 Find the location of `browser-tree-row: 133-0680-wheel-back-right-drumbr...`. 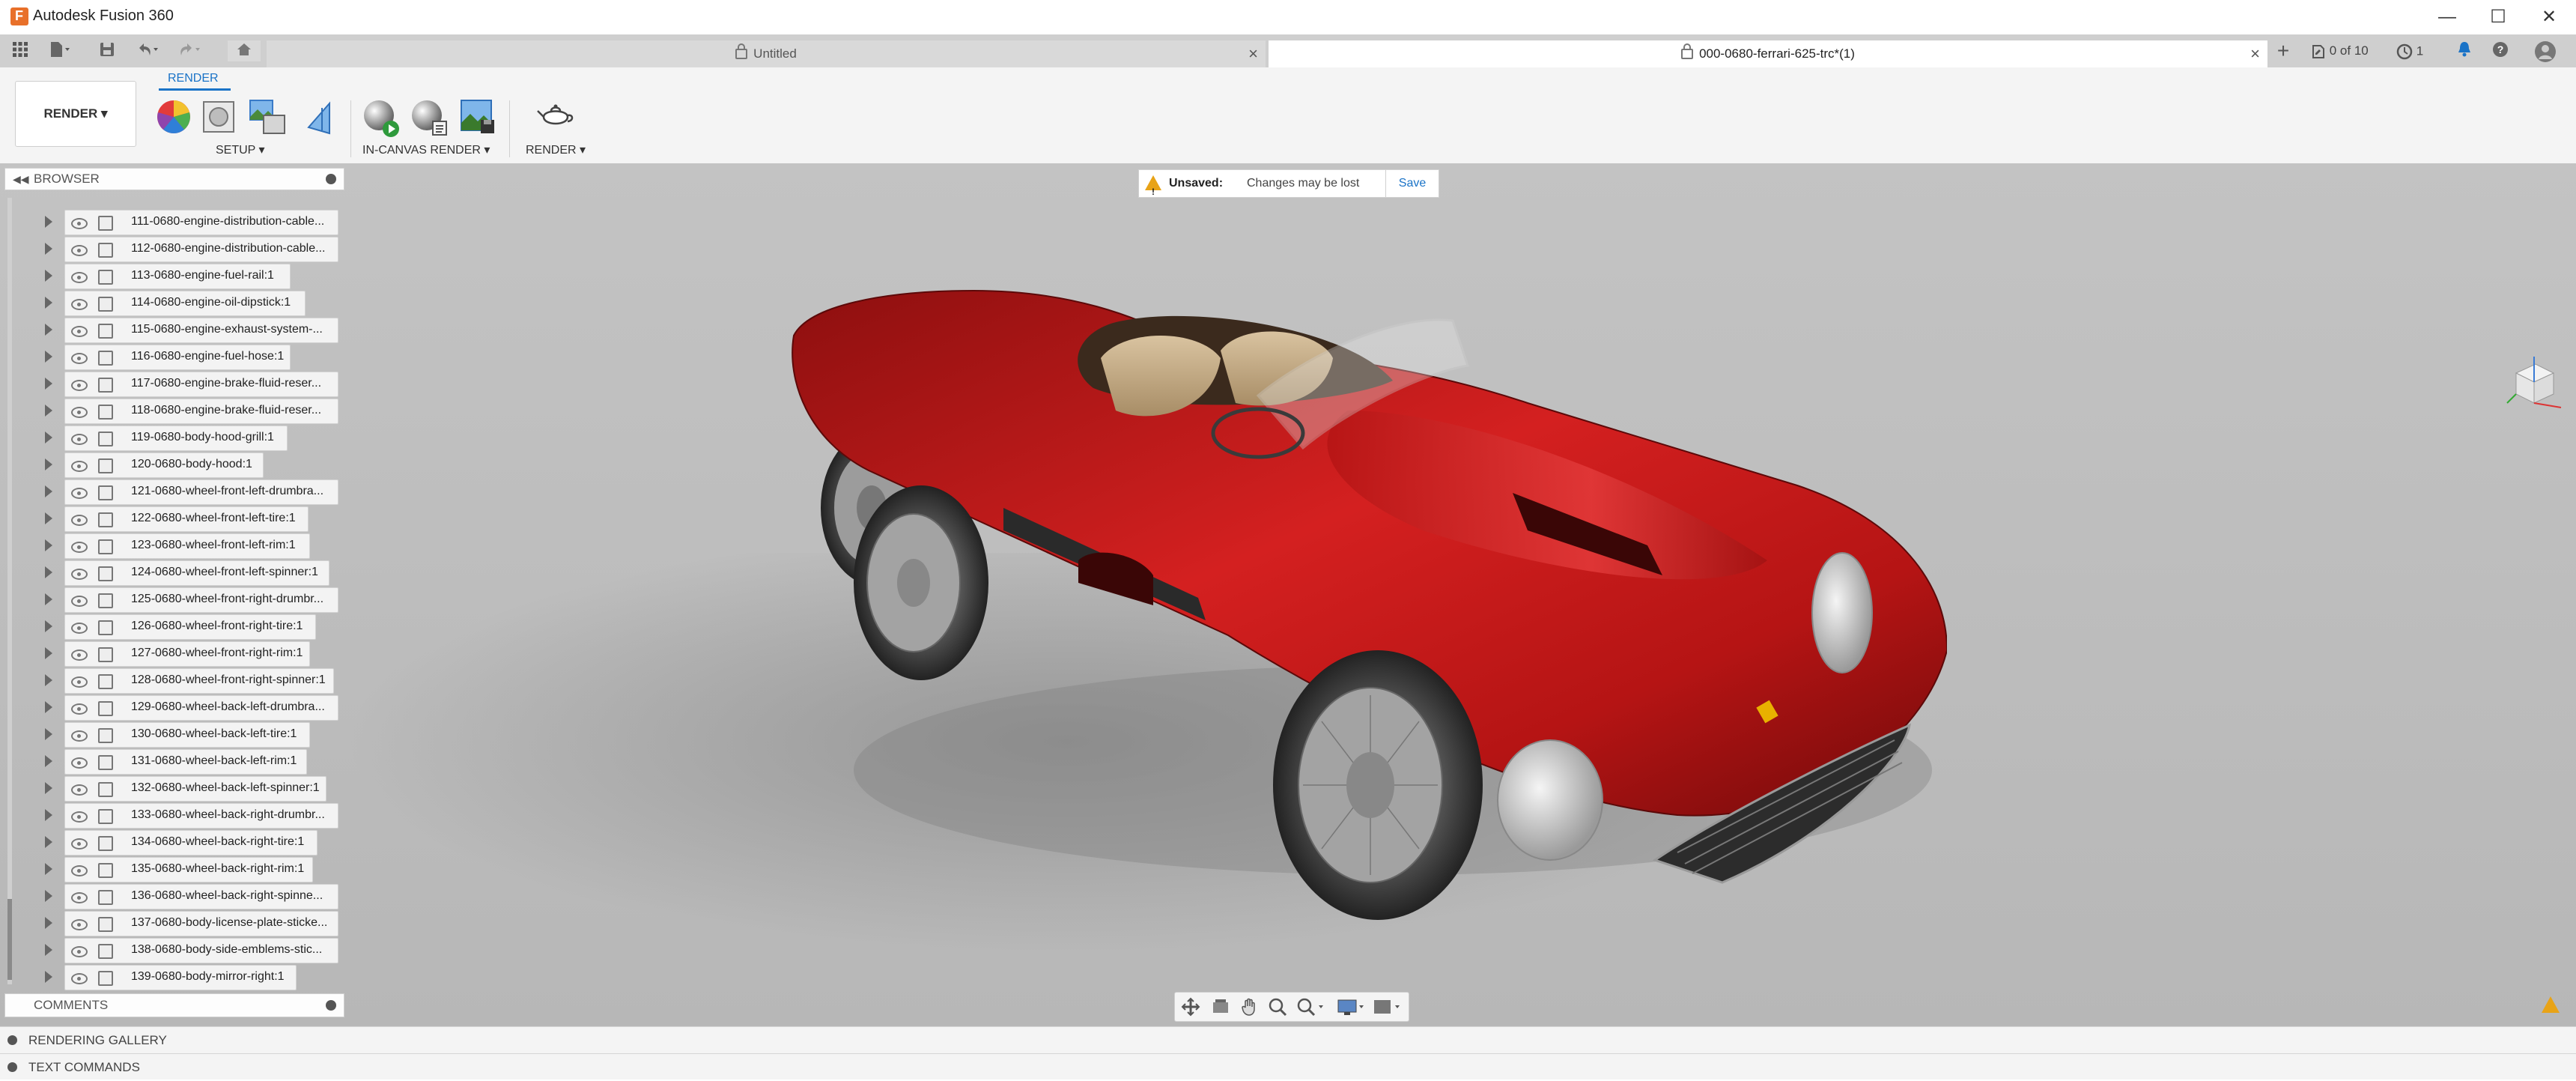

browser-tree-row: 133-0680-wheel-back-right-drumbr... is located at coordinates (171, 815).